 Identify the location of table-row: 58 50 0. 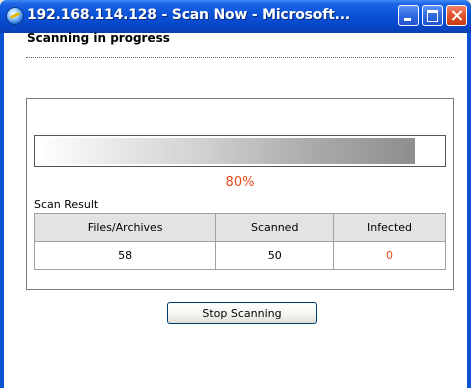
(239, 255).